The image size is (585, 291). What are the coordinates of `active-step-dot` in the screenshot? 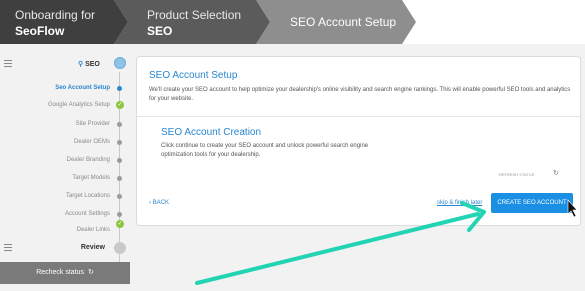 It's located at (119, 88).